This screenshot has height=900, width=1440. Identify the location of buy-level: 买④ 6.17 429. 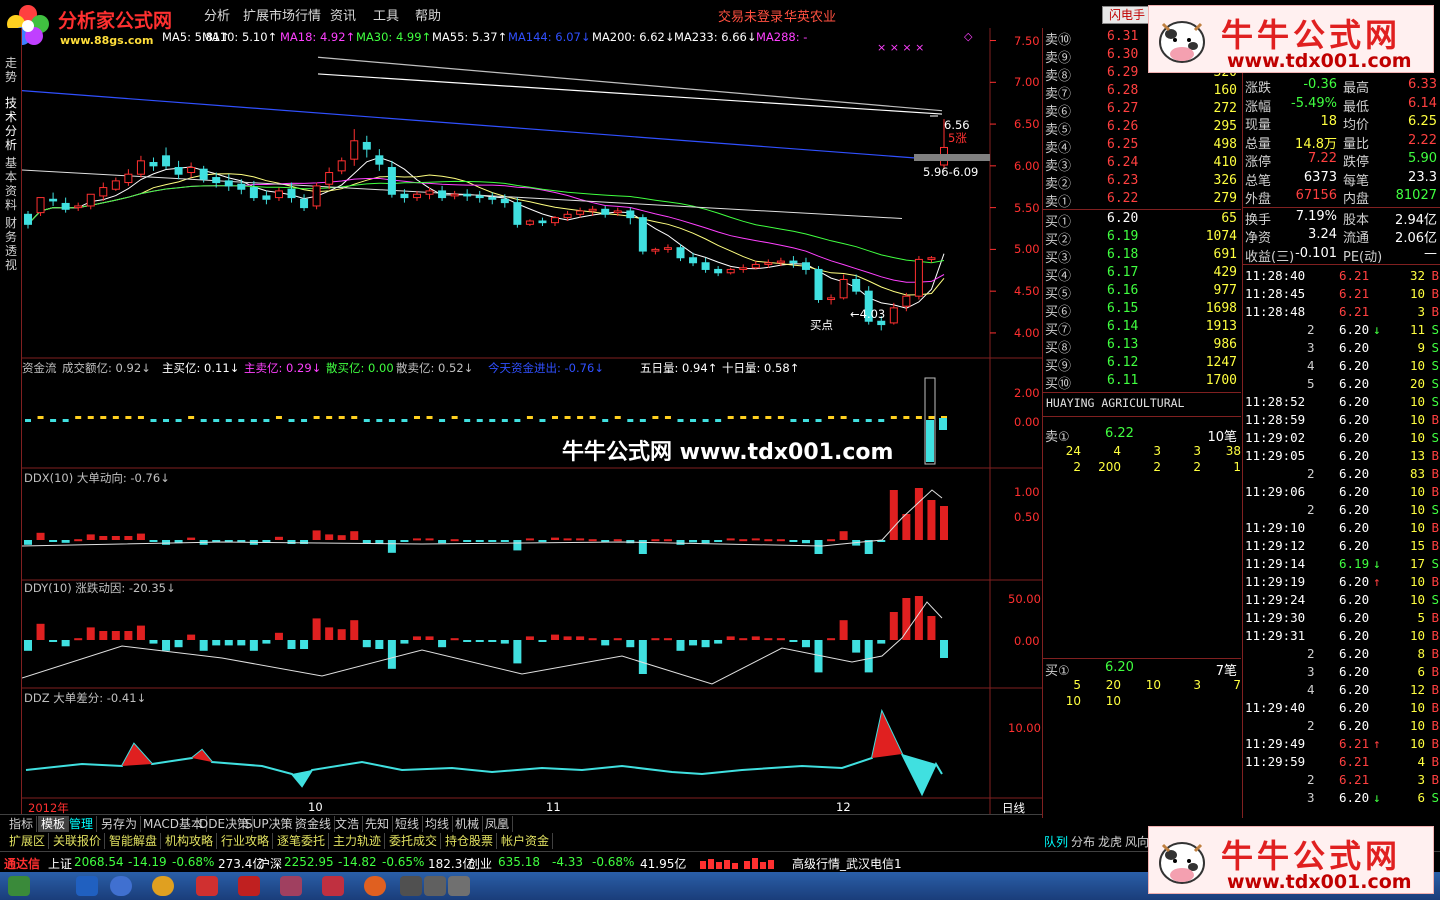
(1142, 274).